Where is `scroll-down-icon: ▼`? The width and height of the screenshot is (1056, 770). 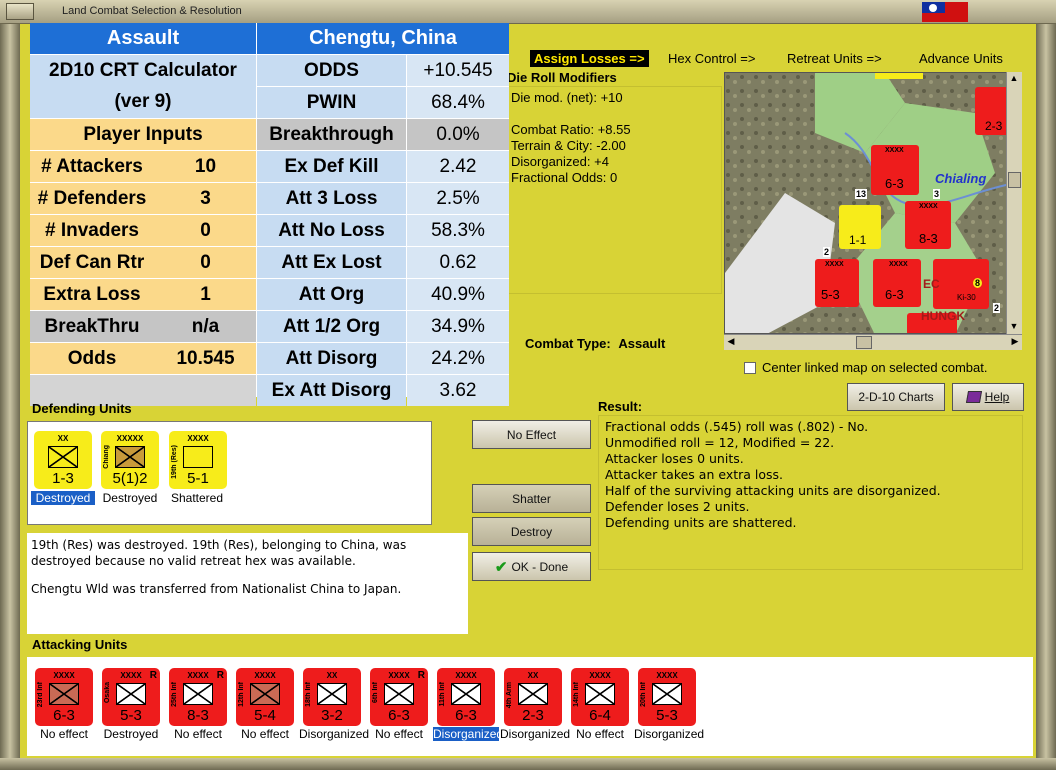
scroll-down-icon: ▼ is located at coordinates (1014, 327).